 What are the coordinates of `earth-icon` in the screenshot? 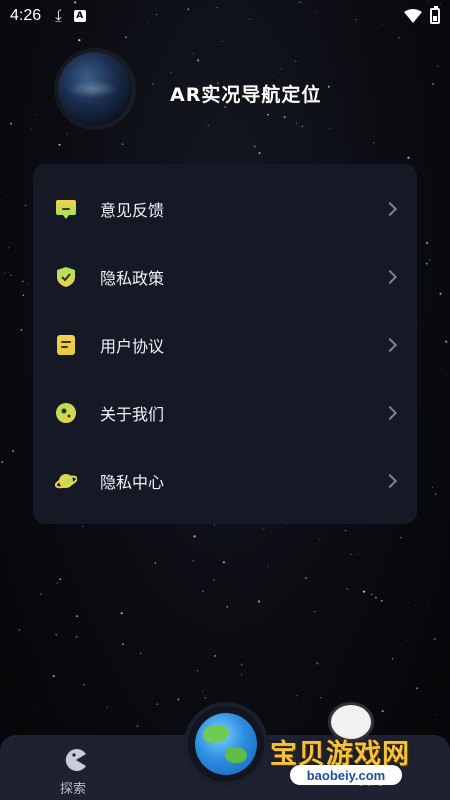 It's located at (226, 744).